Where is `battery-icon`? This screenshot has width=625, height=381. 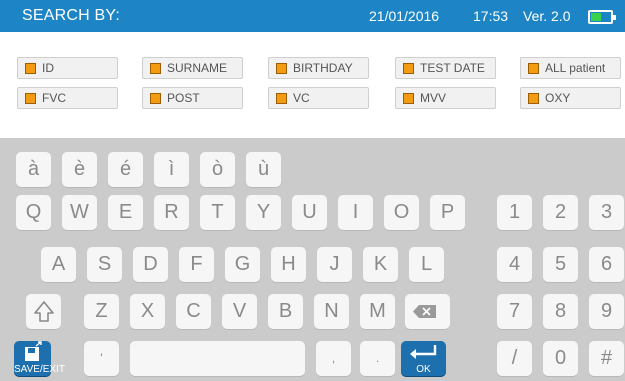
battery-icon is located at coordinates (602, 17).